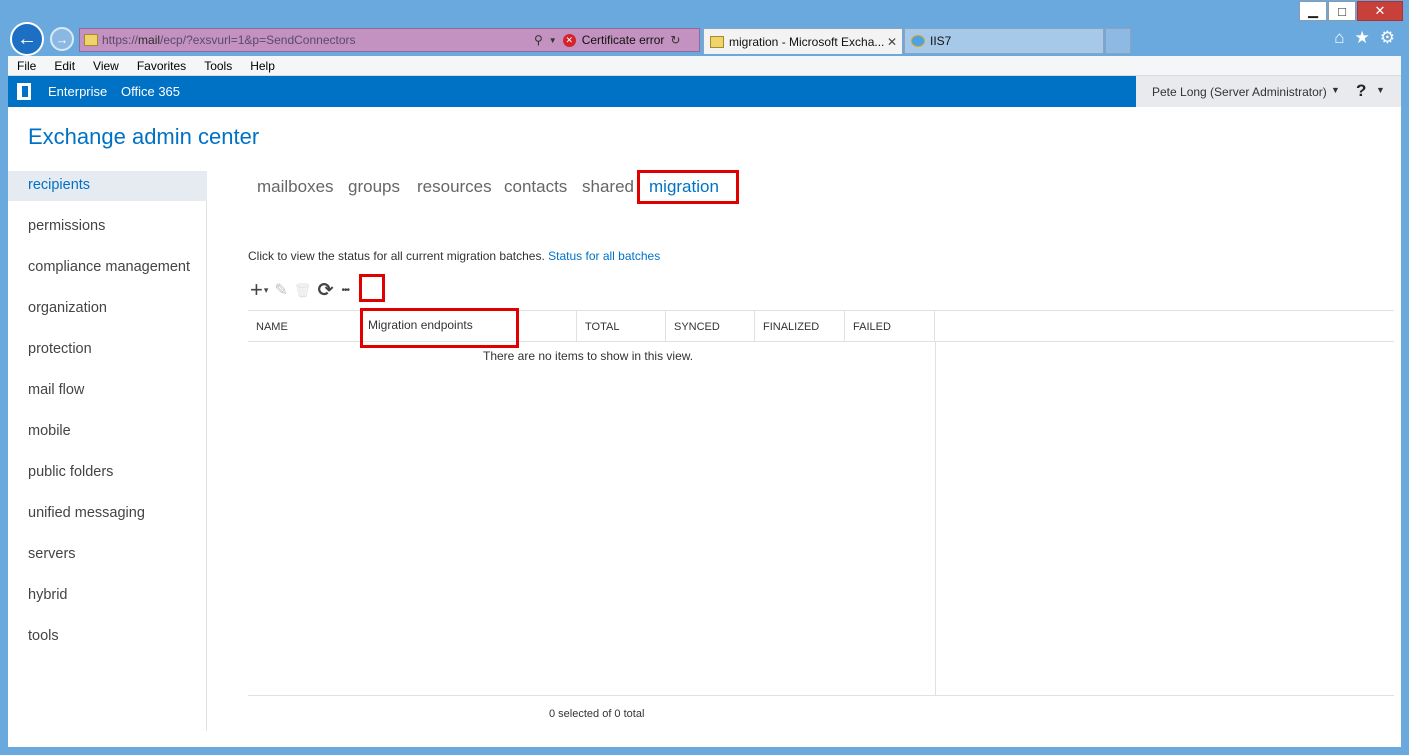 The height and width of the screenshot is (755, 1409). What do you see at coordinates (49, 431) in the screenshot?
I see `nav-item-mobile: mobile` at bounding box center [49, 431].